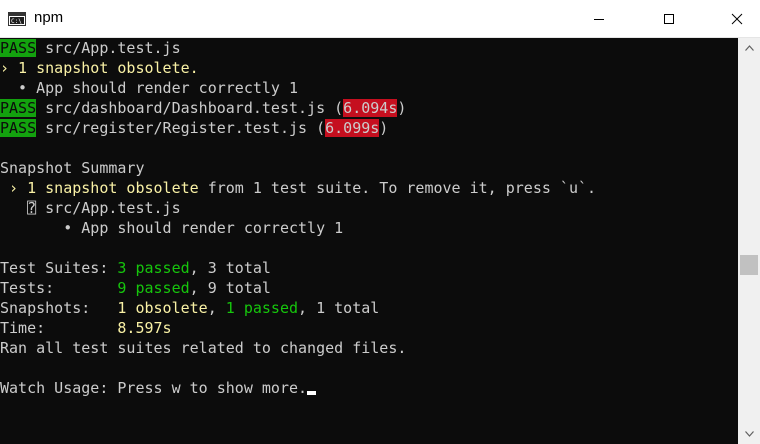 The width and height of the screenshot is (760, 444). What do you see at coordinates (749, 434) in the screenshot?
I see `scroll-down-arrow-icon` at bounding box center [749, 434].